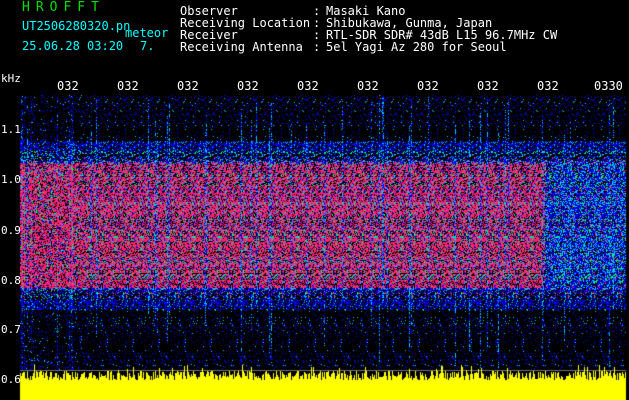 The width and height of the screenshot is (629, 400). Describe the element at coordinates (11, 379) in the screenshot. I see `y-tick-label: 0.6` at that location.